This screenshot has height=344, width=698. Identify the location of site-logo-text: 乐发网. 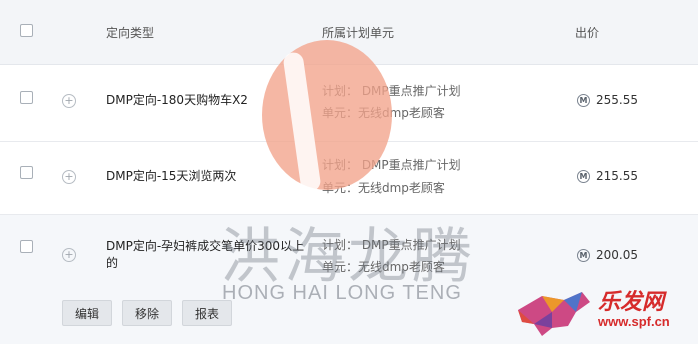
(631, 302).